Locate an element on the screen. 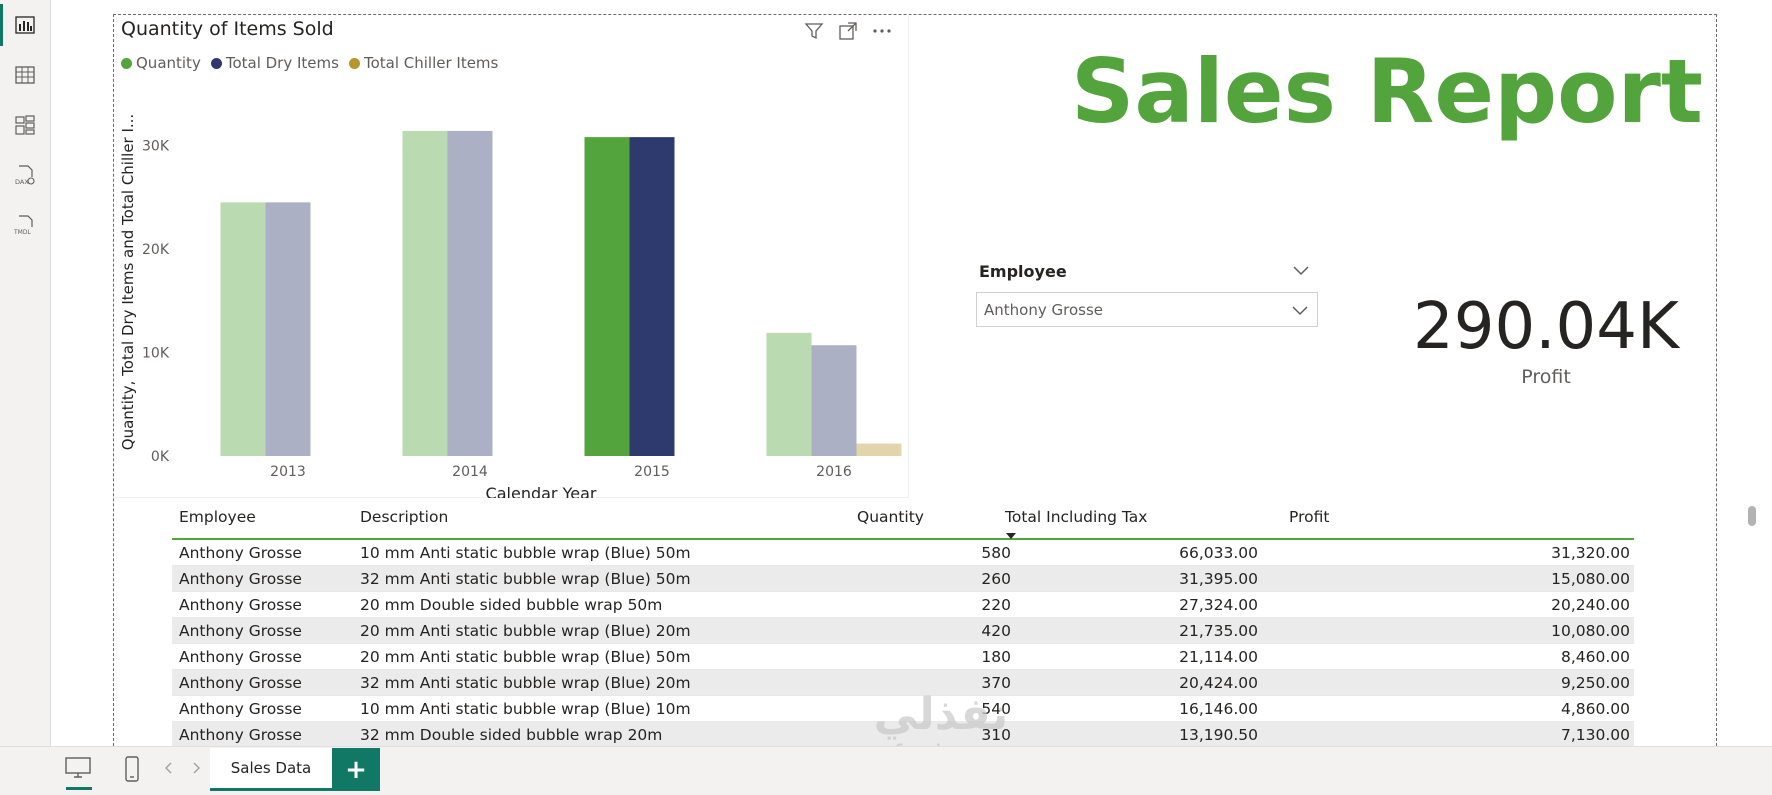  more-options-icon is located at coordinates (882, 31).